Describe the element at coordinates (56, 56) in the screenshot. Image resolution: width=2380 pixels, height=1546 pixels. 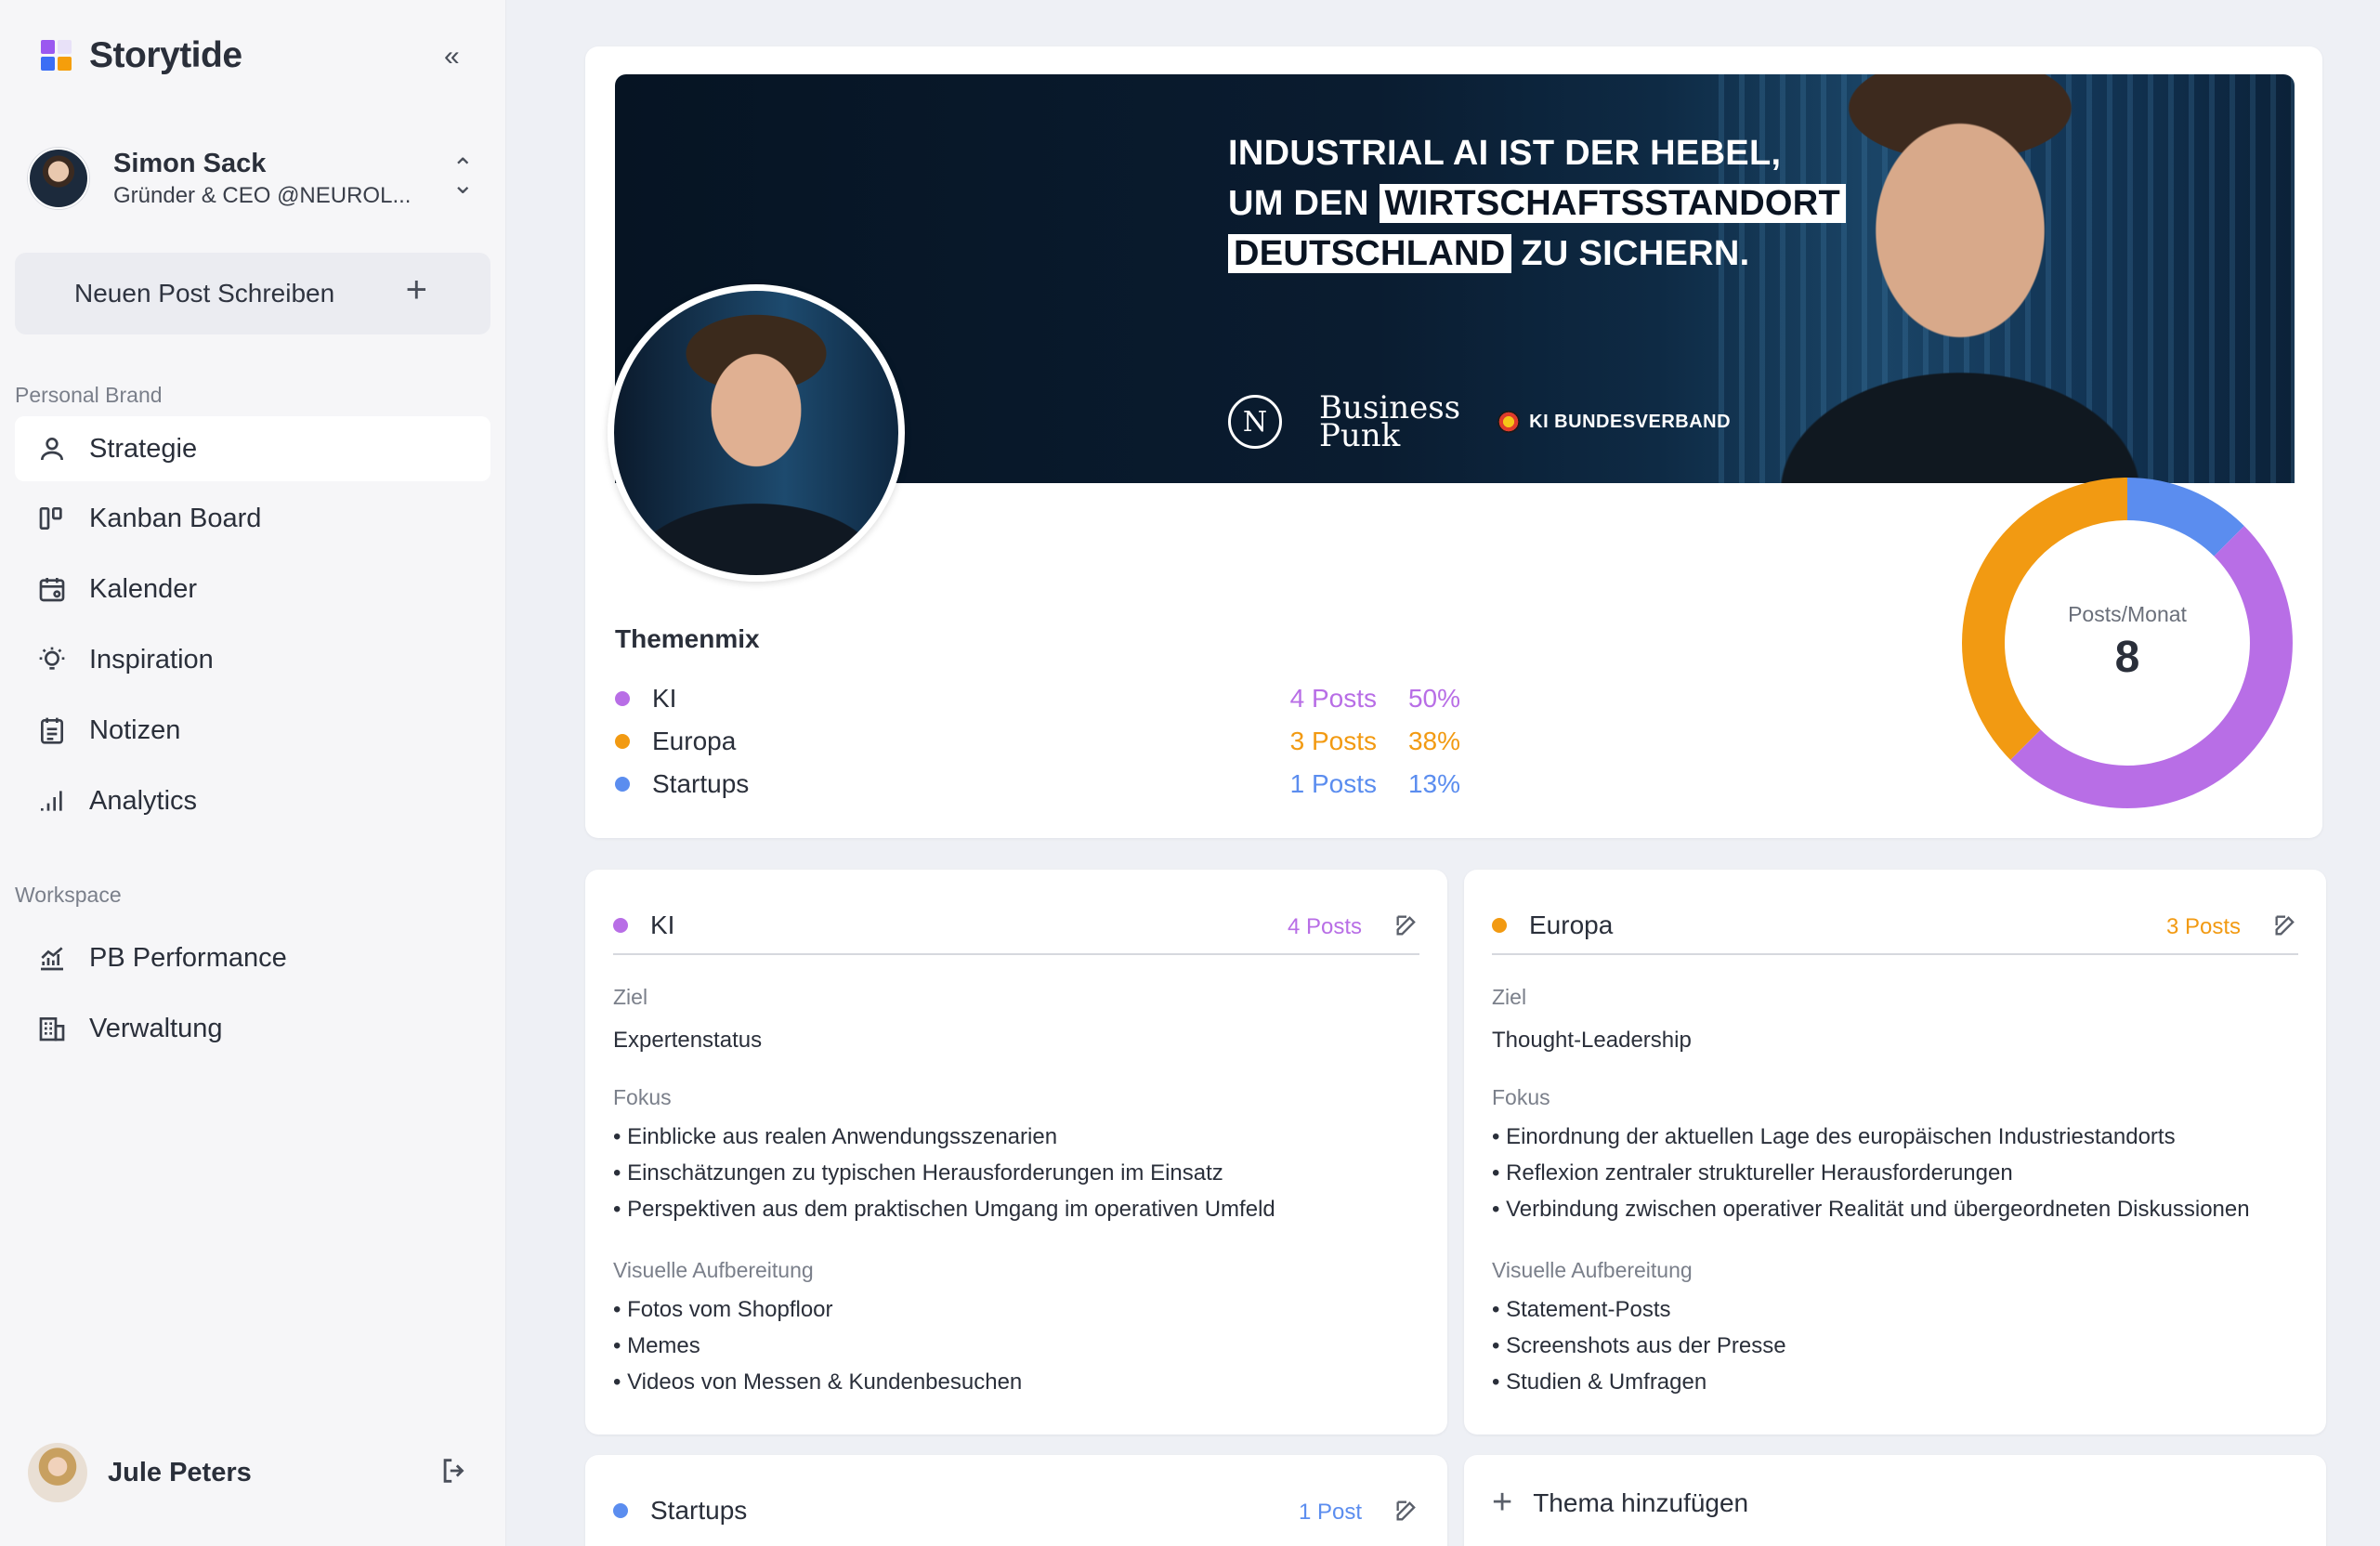
I see `storytide-logo-icon` at that location.